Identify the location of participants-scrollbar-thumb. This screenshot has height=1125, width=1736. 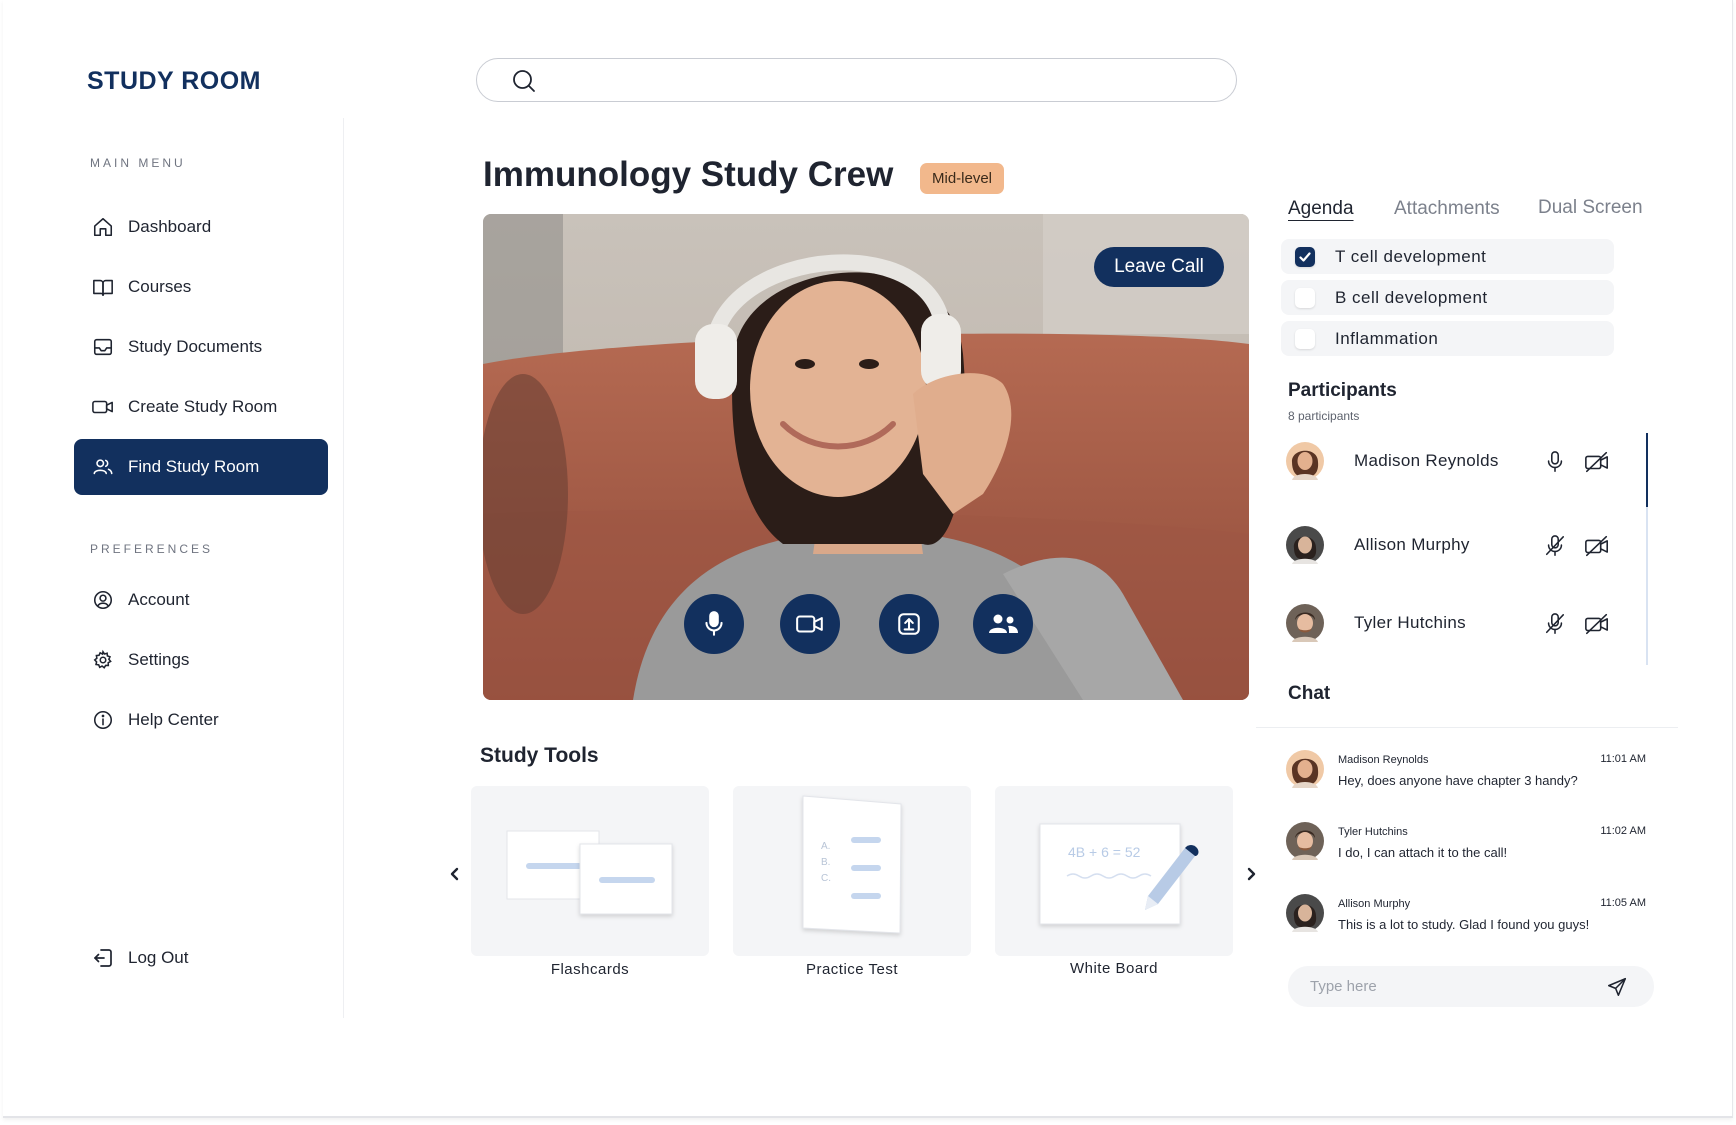
(1647, 470).